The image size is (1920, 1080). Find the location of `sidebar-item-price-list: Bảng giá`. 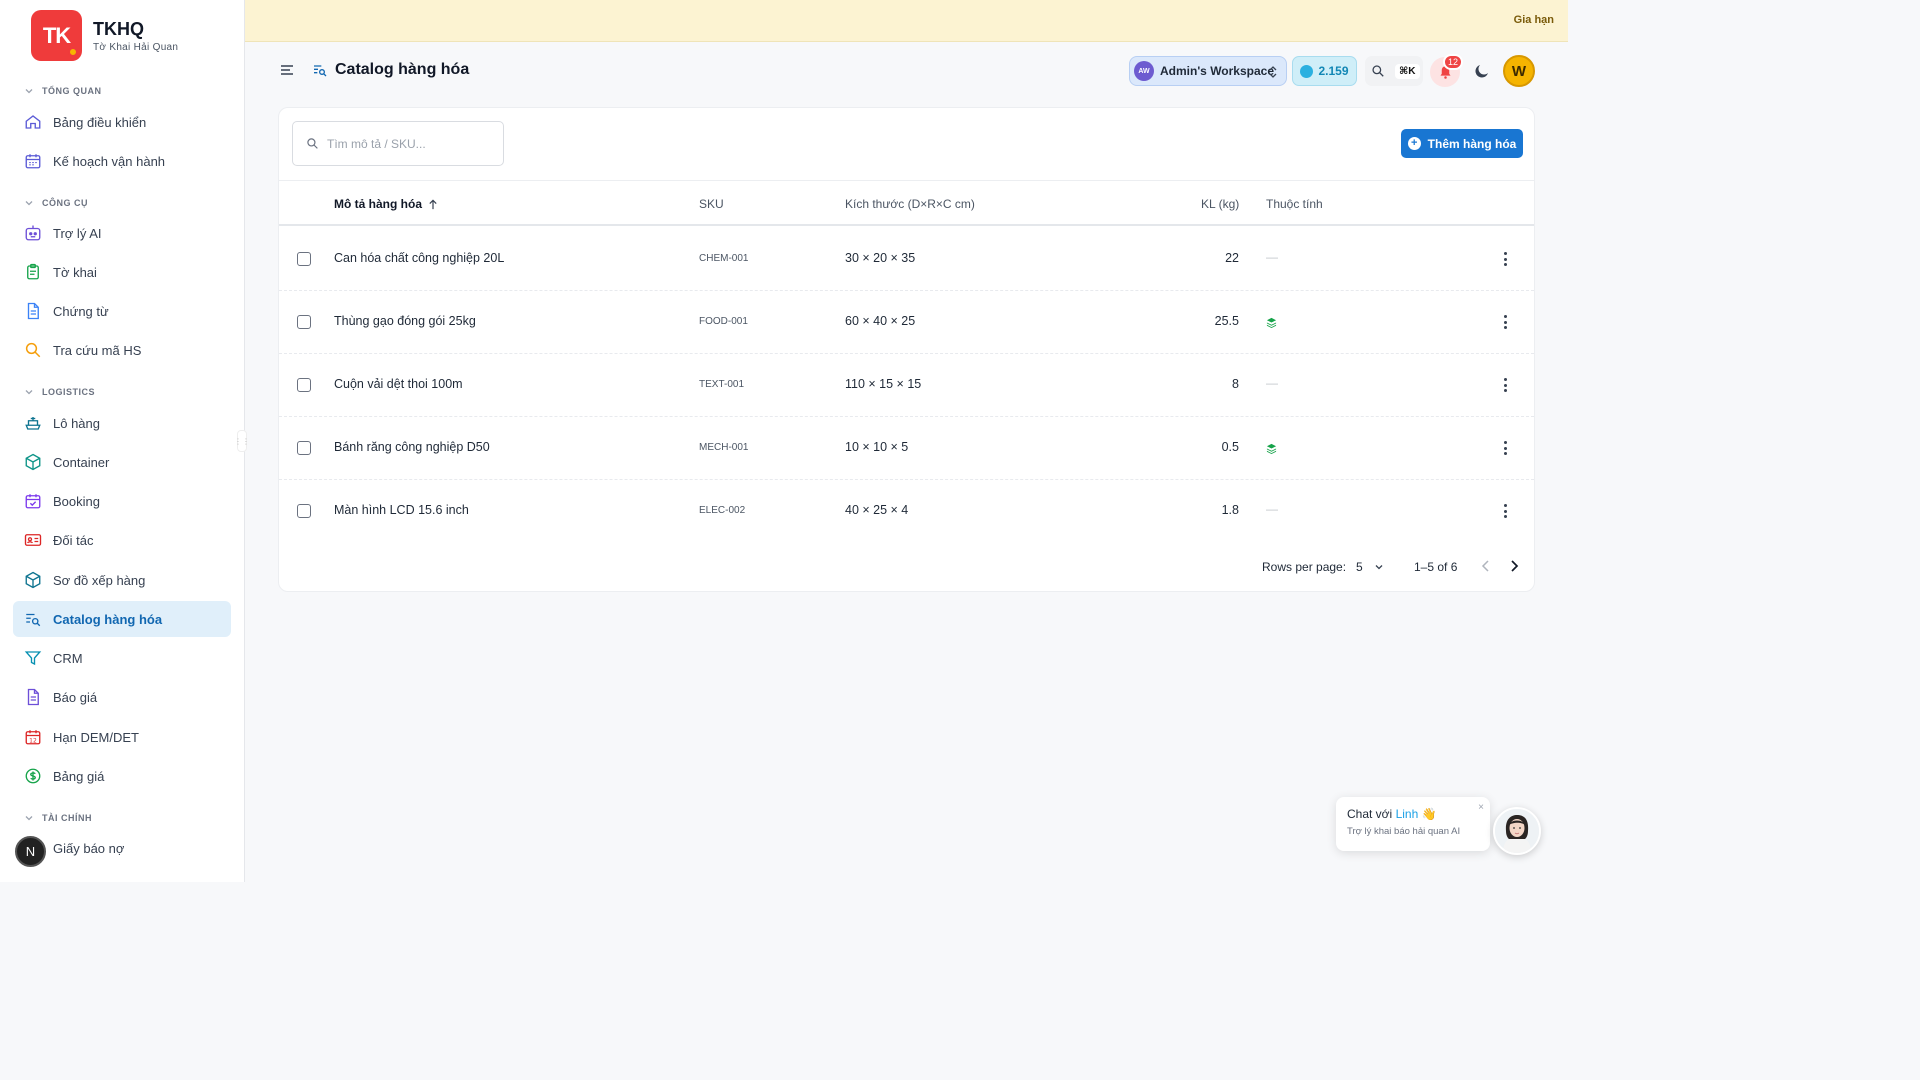

sidebar-item-price-list: Bảng giá is located at coordinates (122, 776).